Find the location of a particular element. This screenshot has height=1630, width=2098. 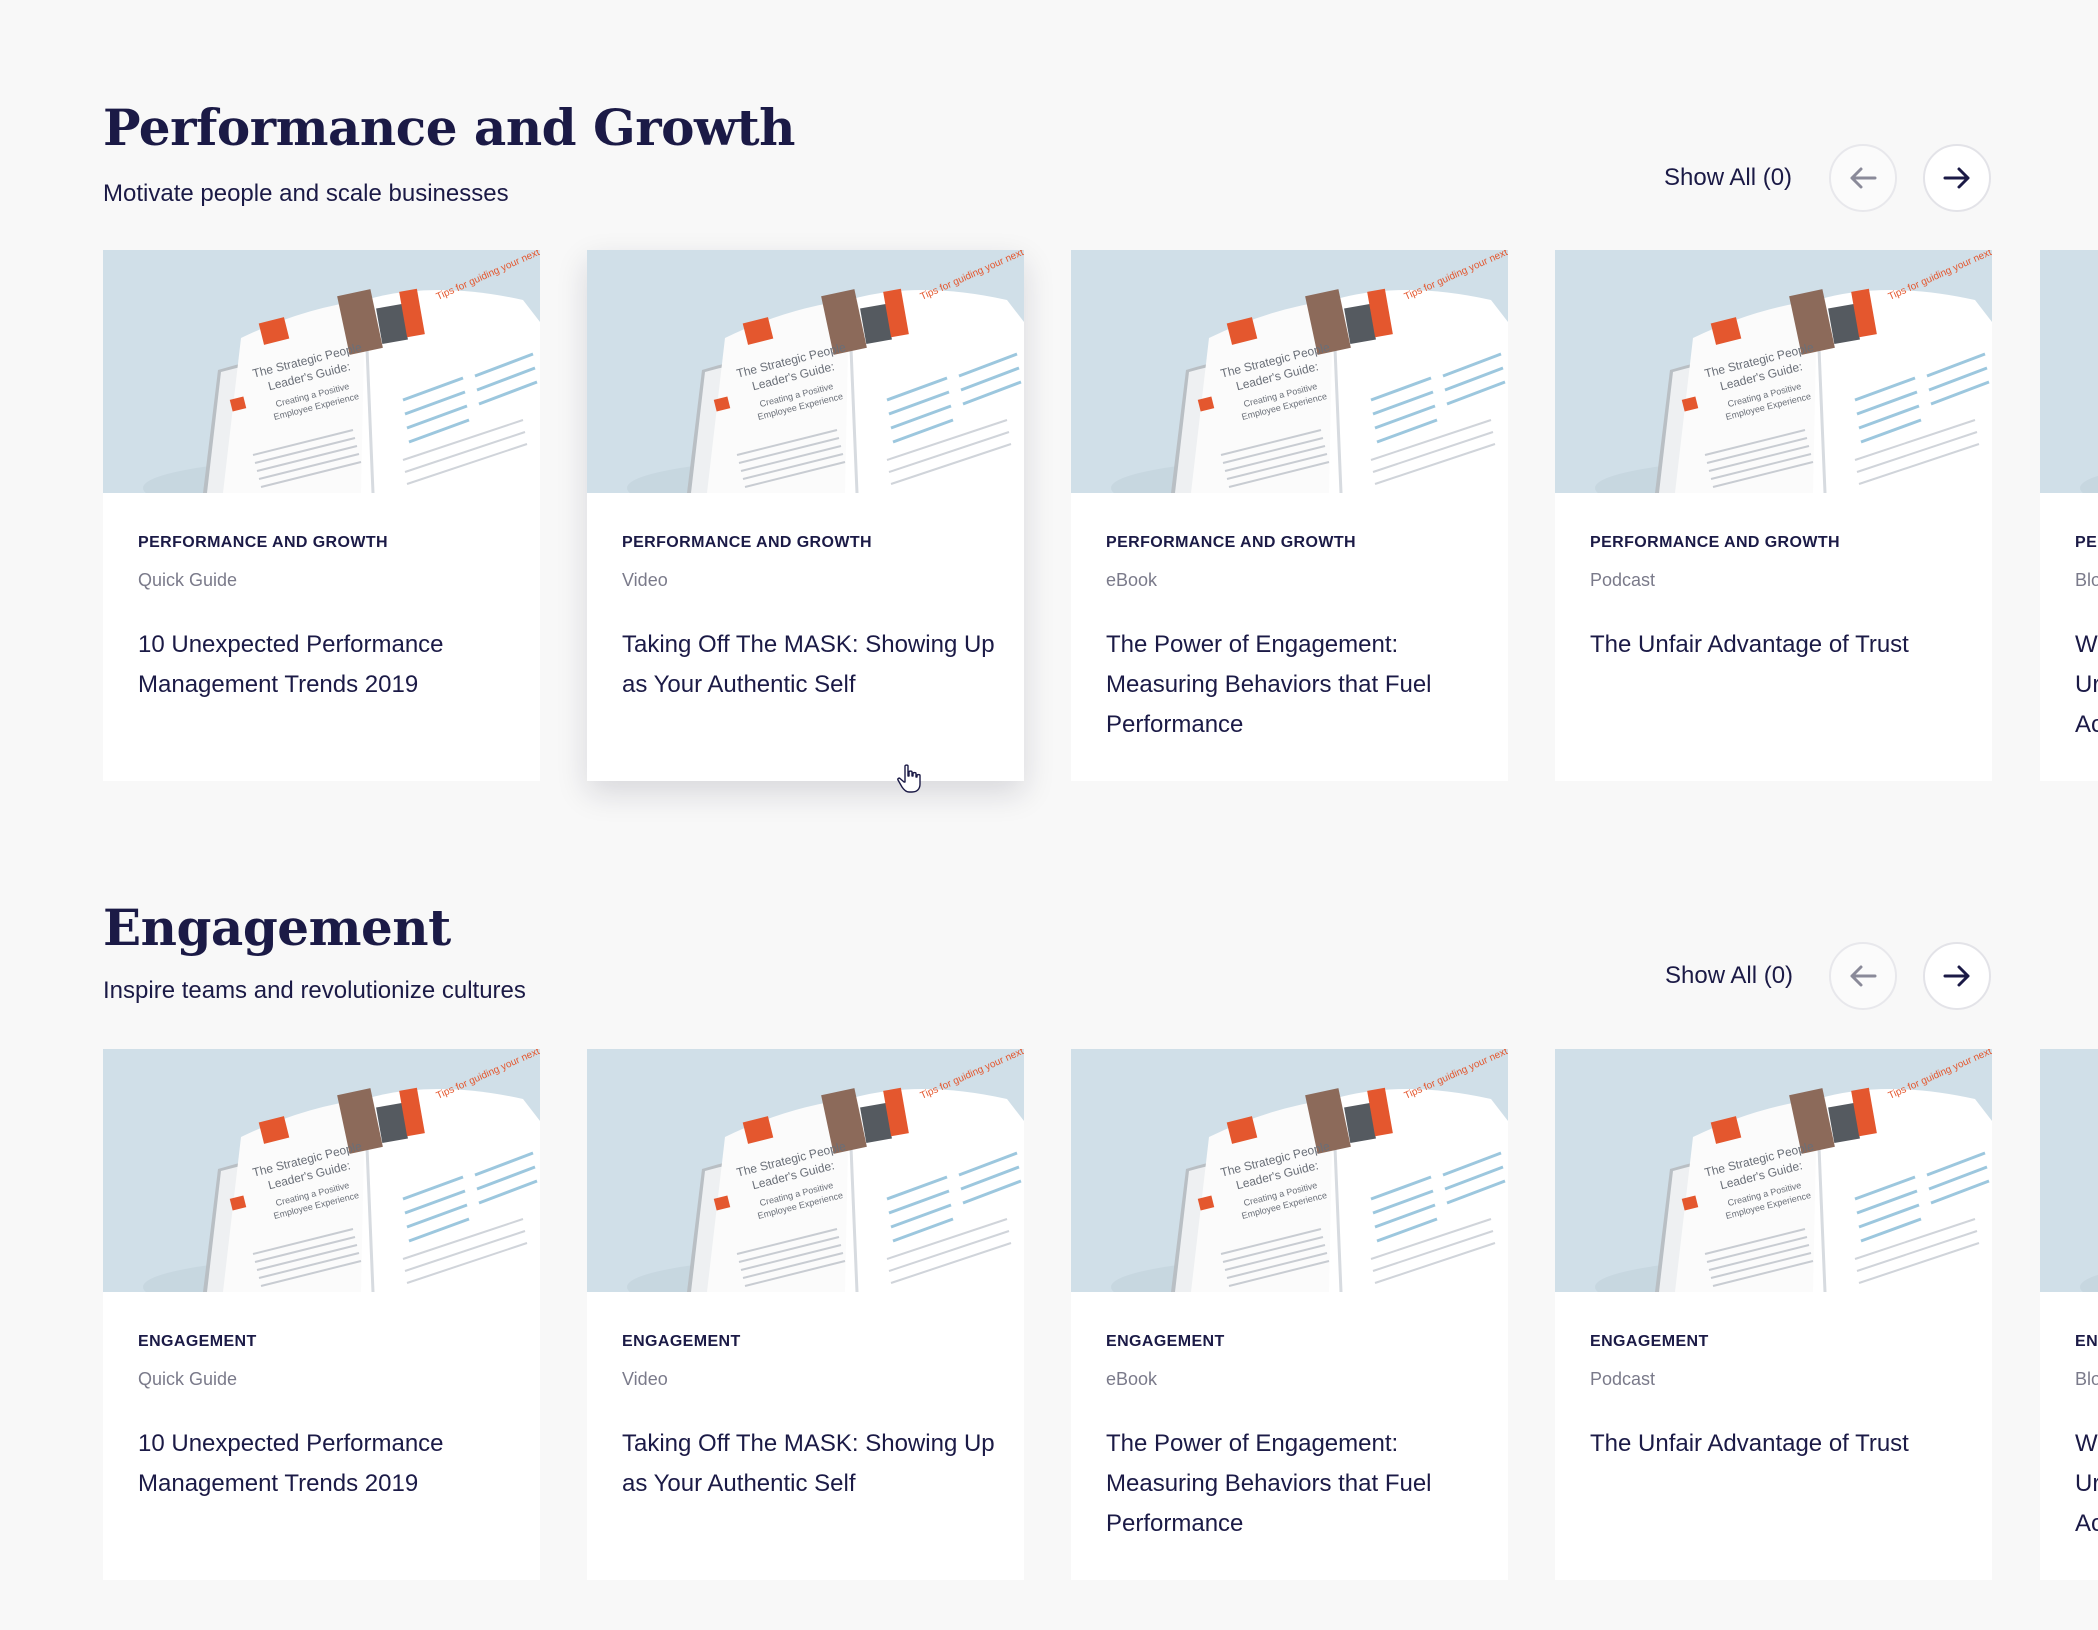

card-category: PE is located at coordinates (2086, 542).